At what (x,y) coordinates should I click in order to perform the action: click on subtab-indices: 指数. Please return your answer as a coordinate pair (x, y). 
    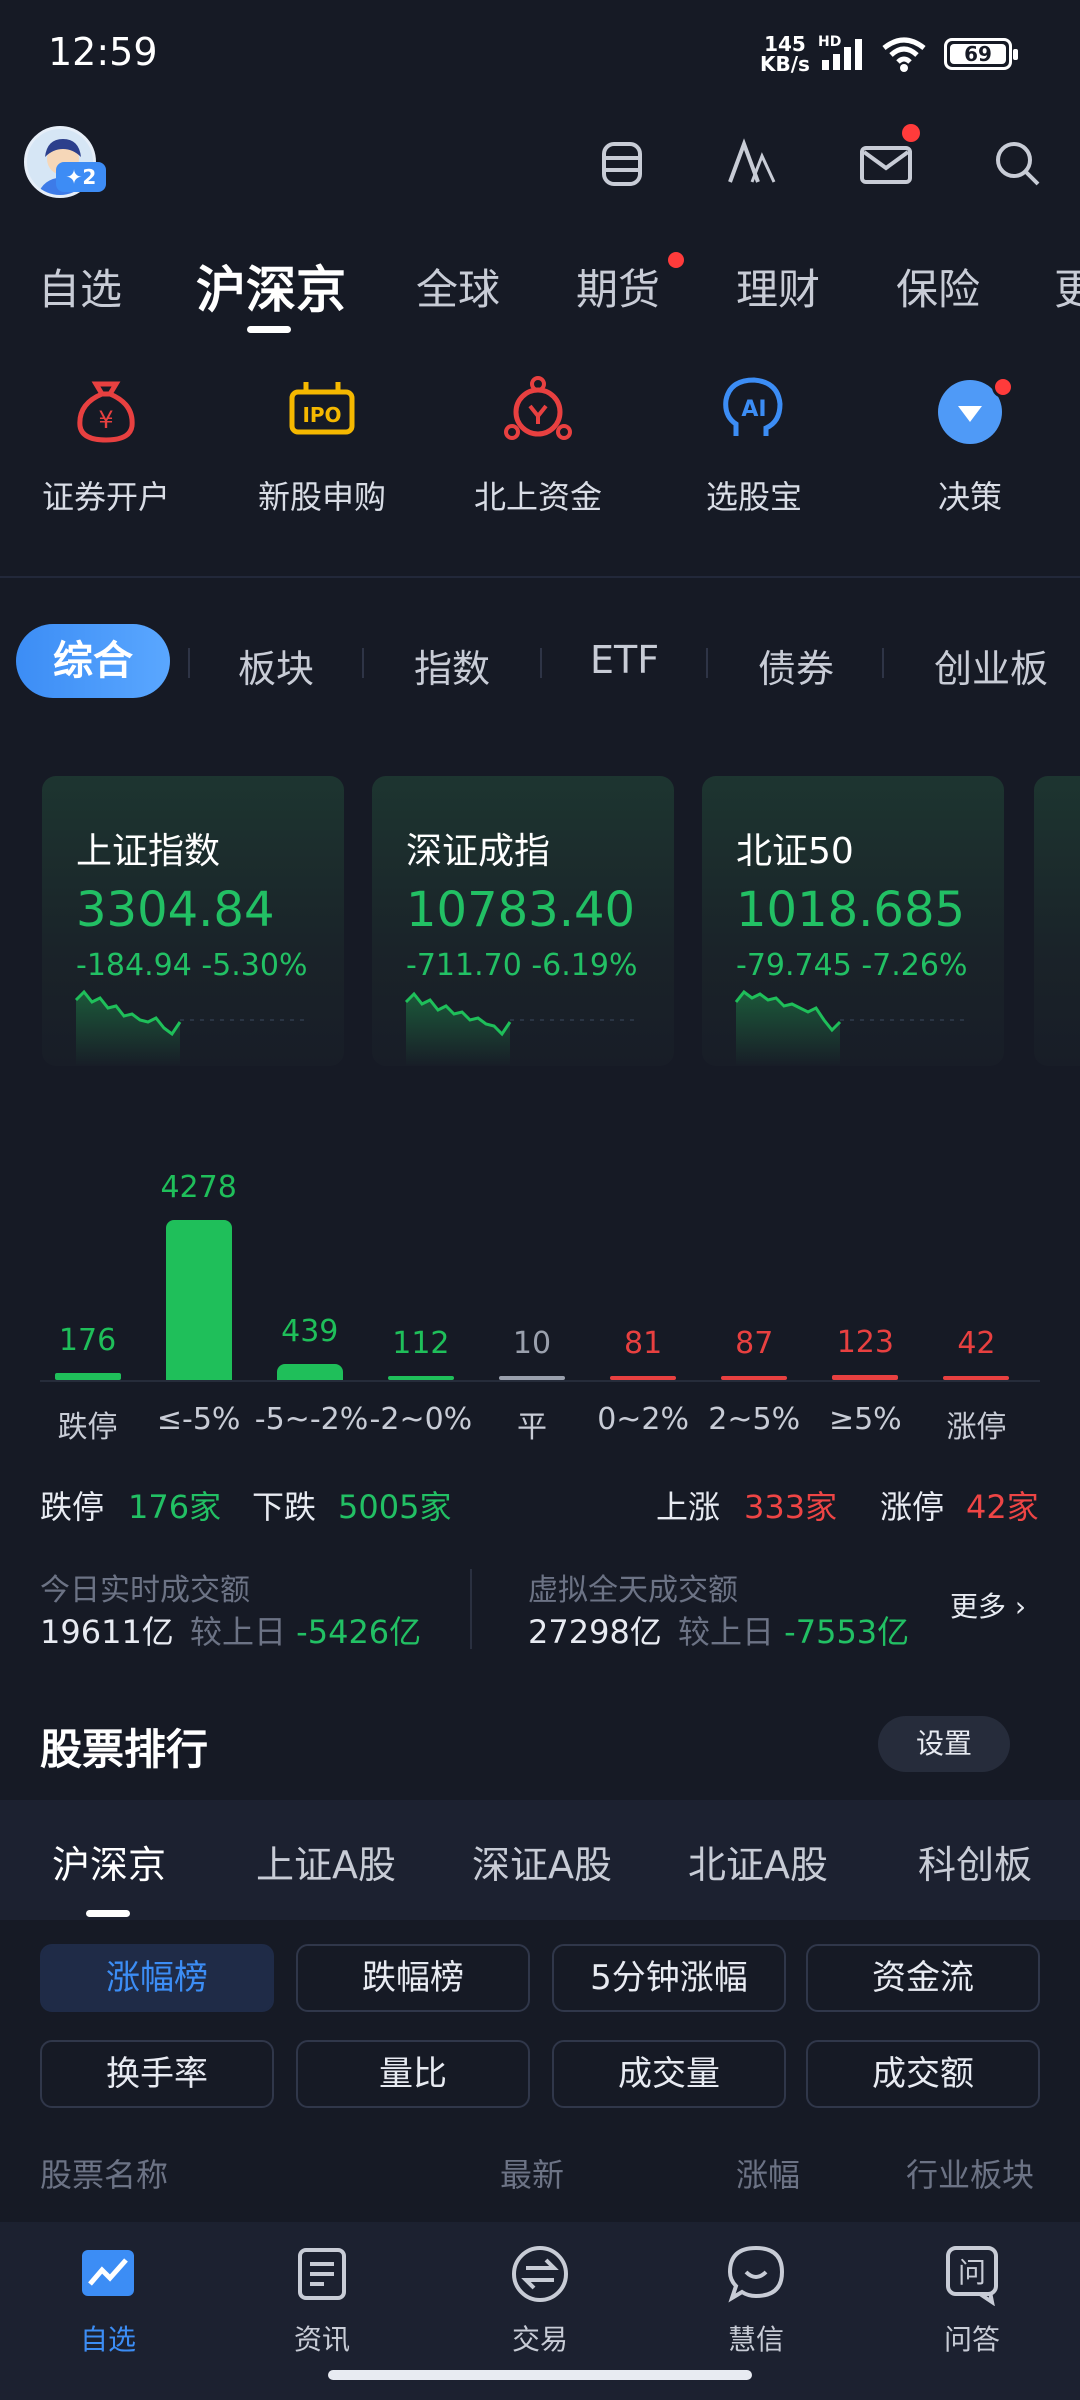
    Looking at the image, I should click on (452, 665).